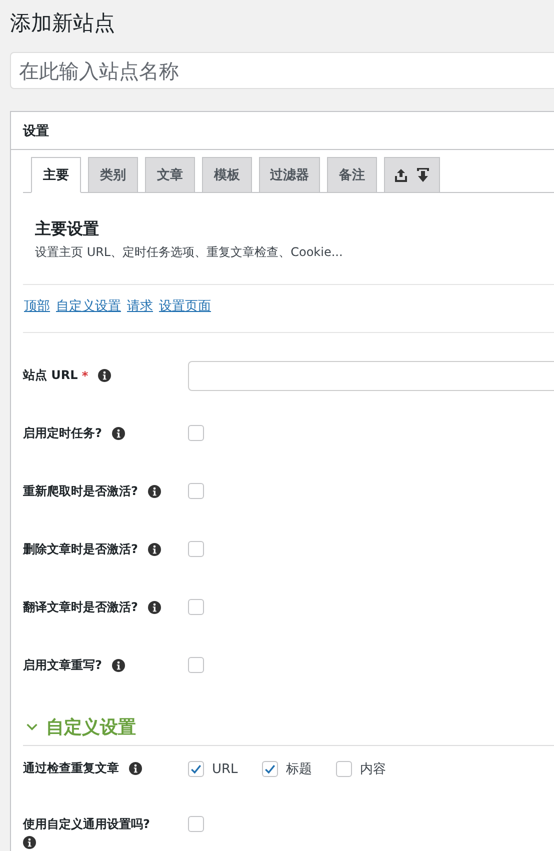 The height and width of the screenshot is (851, 554). What do you see at coordinates (91, 727) in the screenshot?
I see `custom-section-title: 自定义设置` at bounding box center [91, 727].